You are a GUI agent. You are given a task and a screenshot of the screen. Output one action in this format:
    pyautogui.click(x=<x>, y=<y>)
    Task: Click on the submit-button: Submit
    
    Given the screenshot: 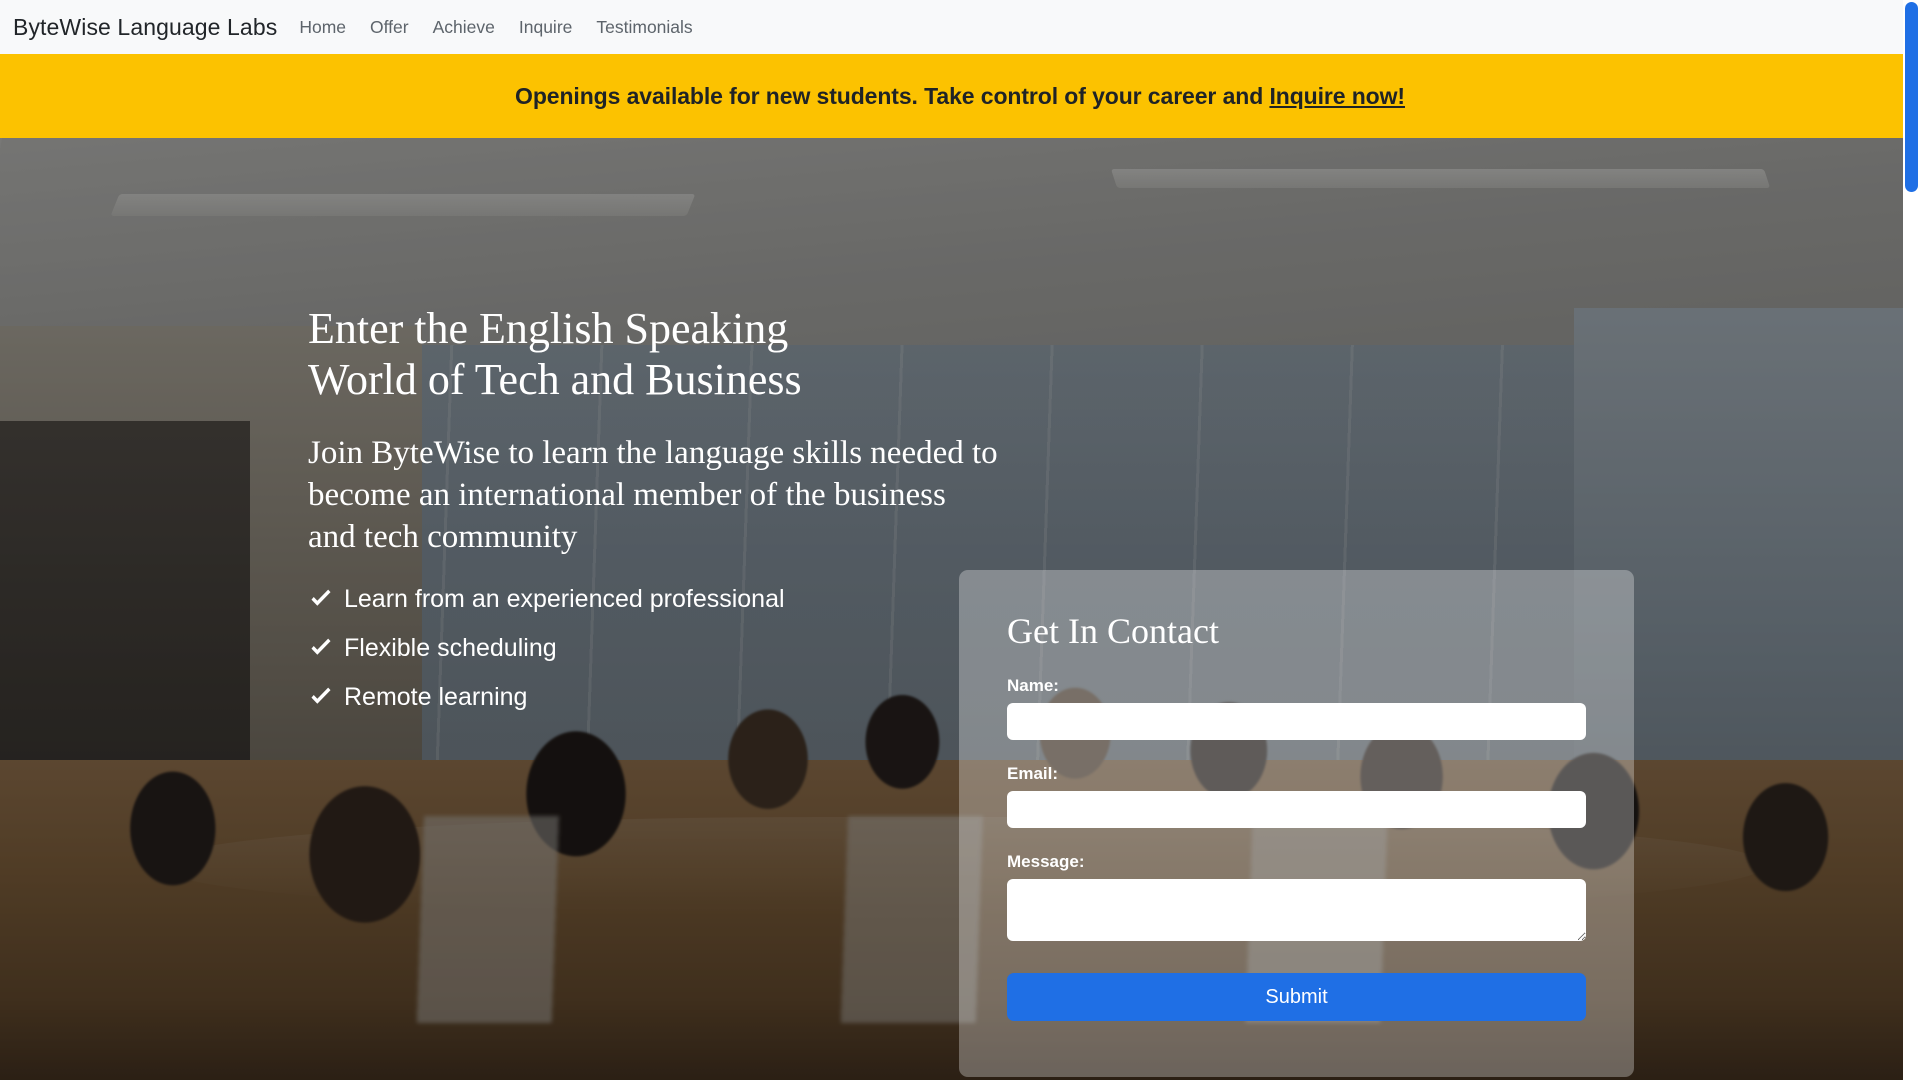 What is the action you would take?
    pyautogui.click(x=1296, y=997)
    